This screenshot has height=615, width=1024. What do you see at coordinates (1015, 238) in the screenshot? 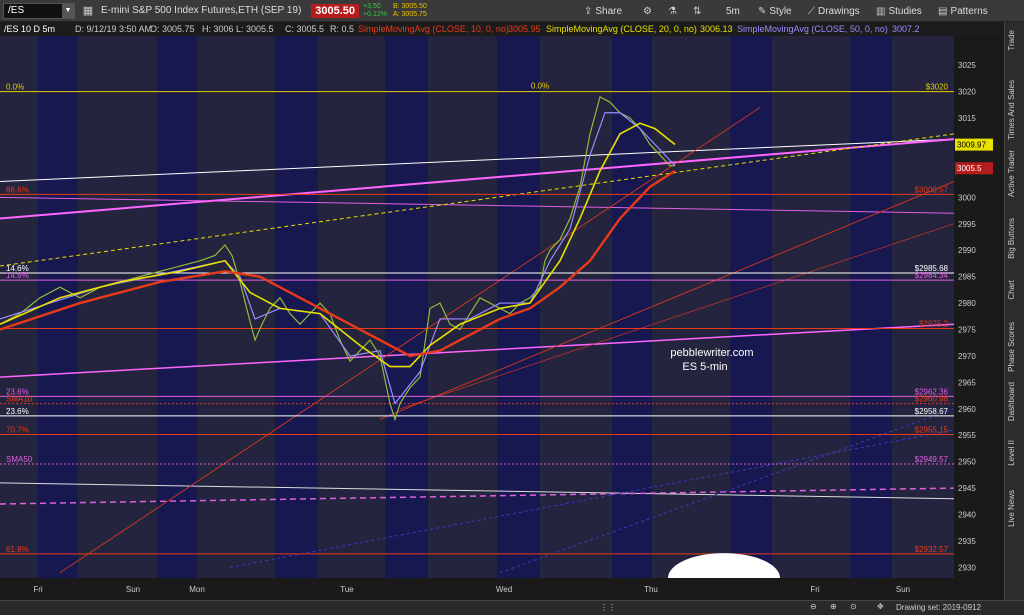
I see `tab-big-buttons: Big Buttons` at bounding box center [1015, 238].